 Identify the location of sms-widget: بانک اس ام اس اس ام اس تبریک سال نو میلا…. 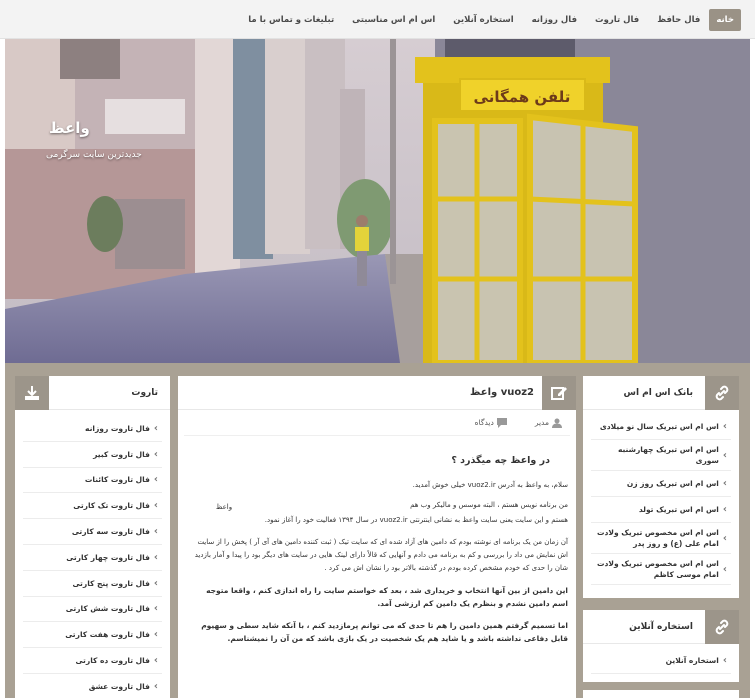
(661, 487).